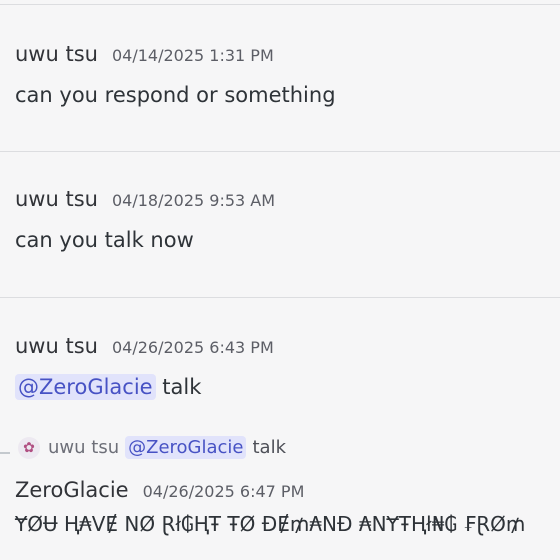 This screenshot has width=560, height=560. Describe the element at coordinates (72, 490) in the screenshot. I see `message-author: ZeroGlacie` at that location.